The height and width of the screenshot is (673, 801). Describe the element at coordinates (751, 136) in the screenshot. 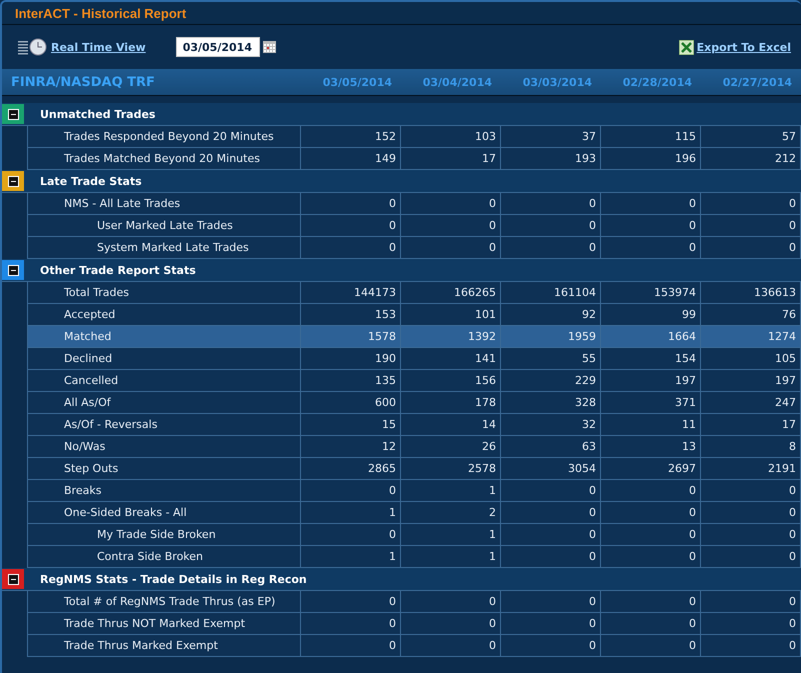

I see `table-cell: 57` at that location.